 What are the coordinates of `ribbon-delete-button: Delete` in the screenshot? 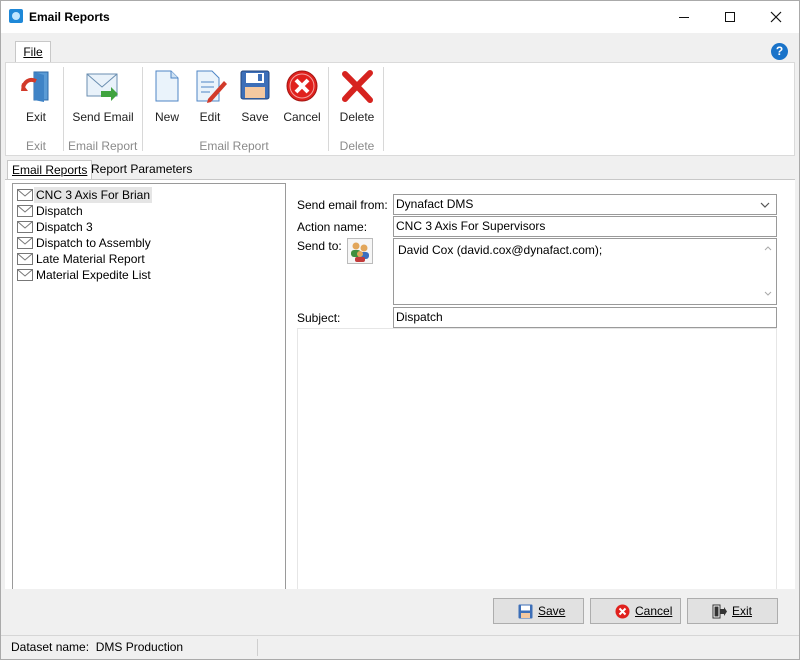 It's located at (357, 97).